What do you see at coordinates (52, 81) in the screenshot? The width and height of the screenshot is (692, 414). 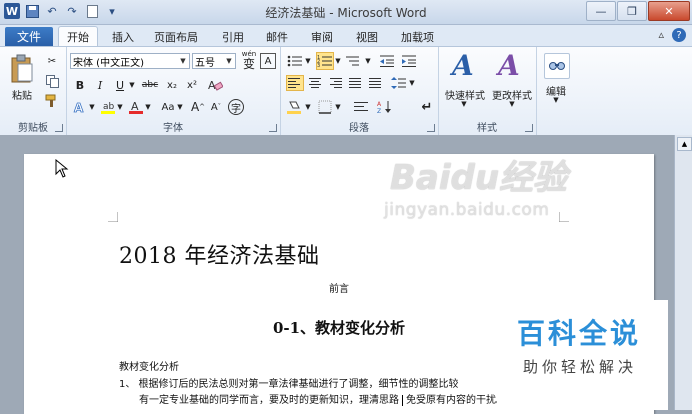 I see `copy-icon` at bounding box center [52, 81].